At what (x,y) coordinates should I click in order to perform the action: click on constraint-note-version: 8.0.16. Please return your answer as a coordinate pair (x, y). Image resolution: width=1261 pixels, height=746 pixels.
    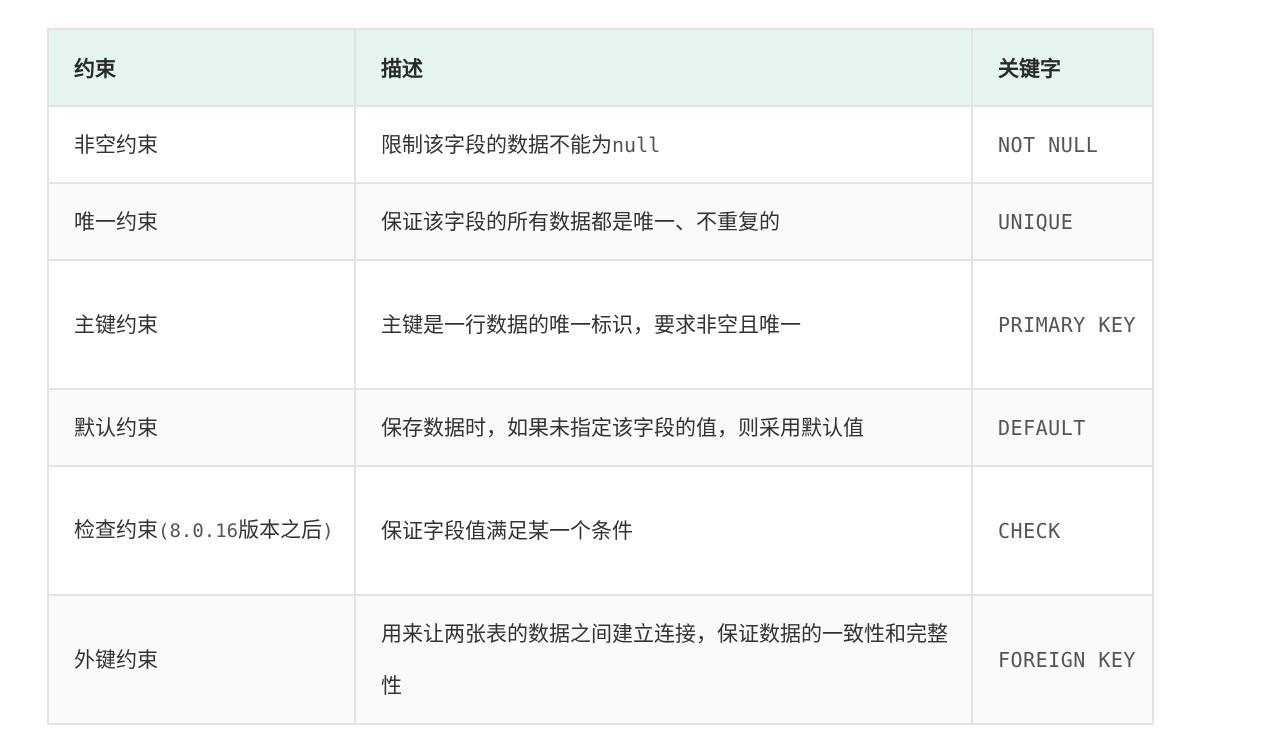
    Looking at the image, I should click on (204, 531).